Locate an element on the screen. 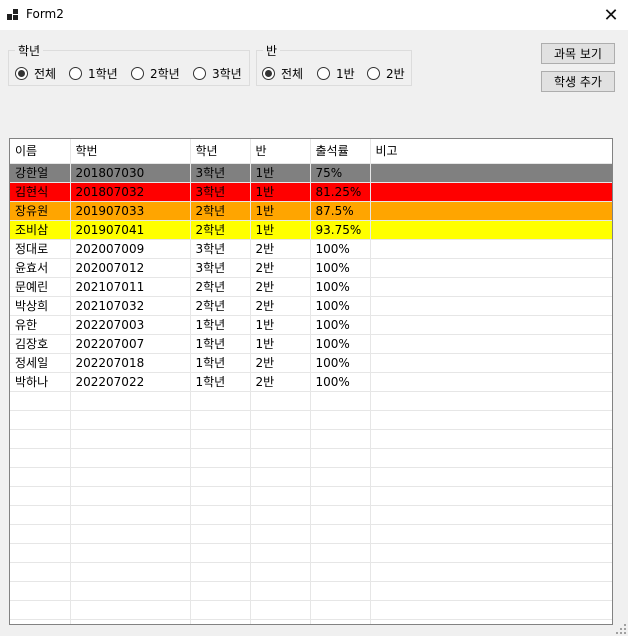 This screenshot has width=628, height=636. resize-grip-icon is located at coordinates (621, 629).